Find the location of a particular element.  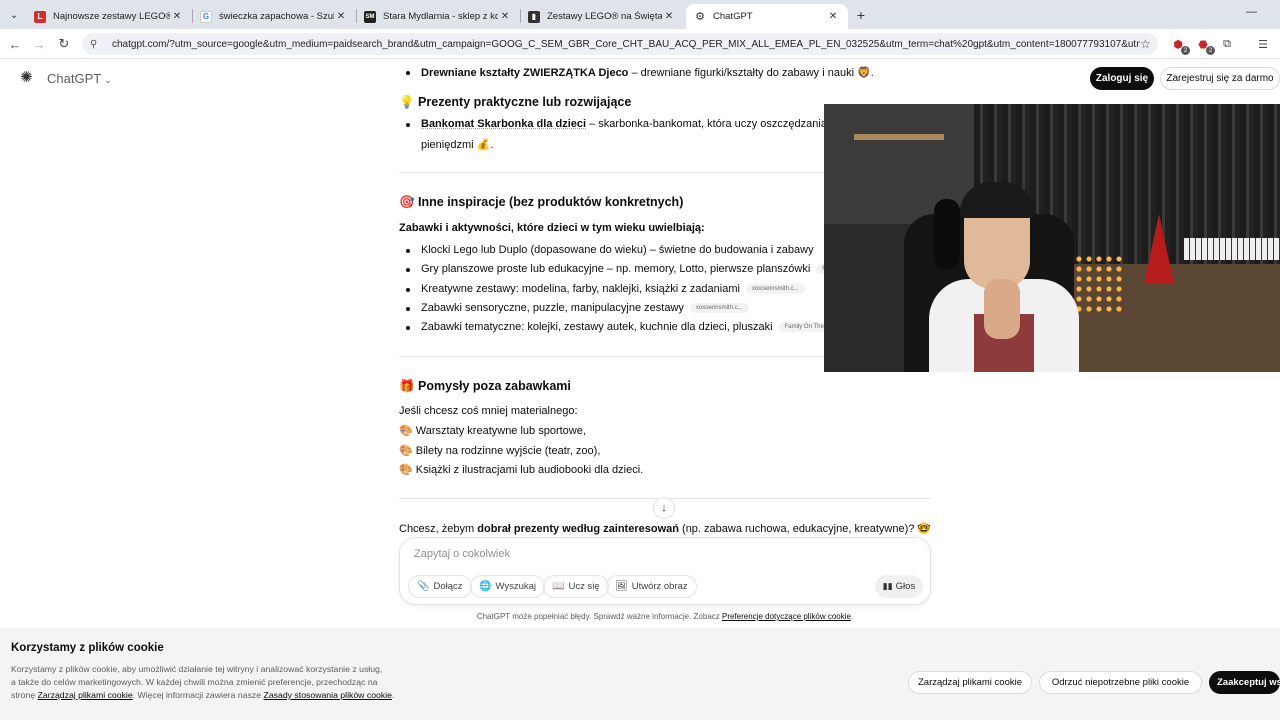

google-icon: G is located at coordinates (206, 16).